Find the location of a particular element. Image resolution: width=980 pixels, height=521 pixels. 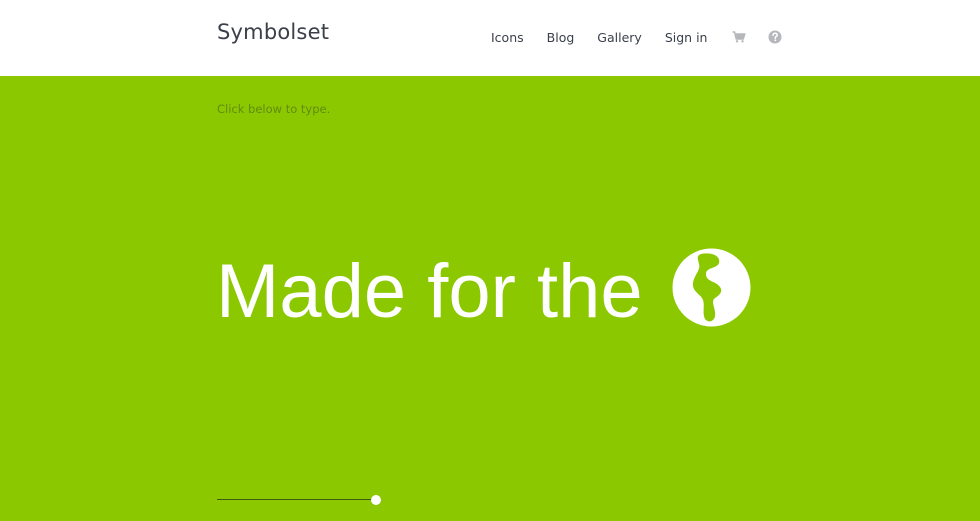

nav-link-sign-in: Sign in is located at coordinates (686, 37).